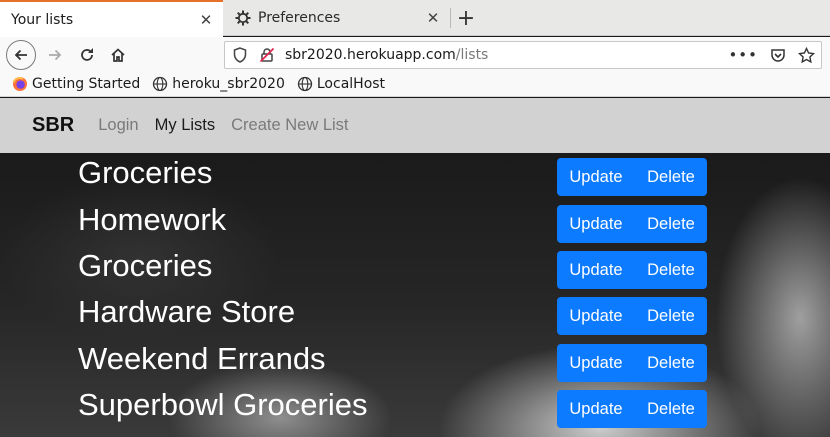  I want to click on tab-strip: Your lists ✕ Preferences ✕ +, so click(415, 18).